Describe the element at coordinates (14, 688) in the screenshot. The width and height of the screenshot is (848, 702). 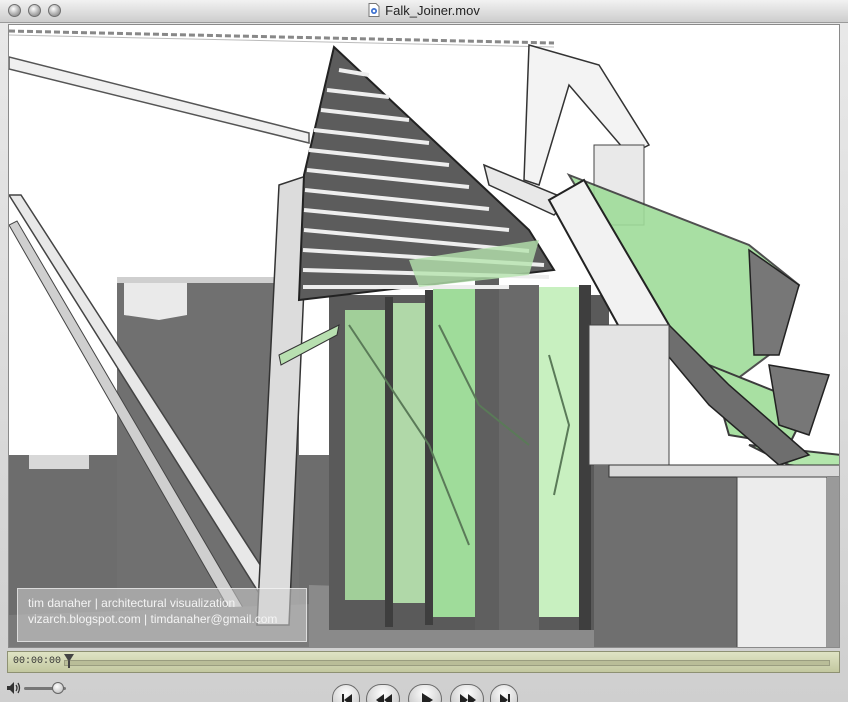
I see `speaker-icon` at that location.